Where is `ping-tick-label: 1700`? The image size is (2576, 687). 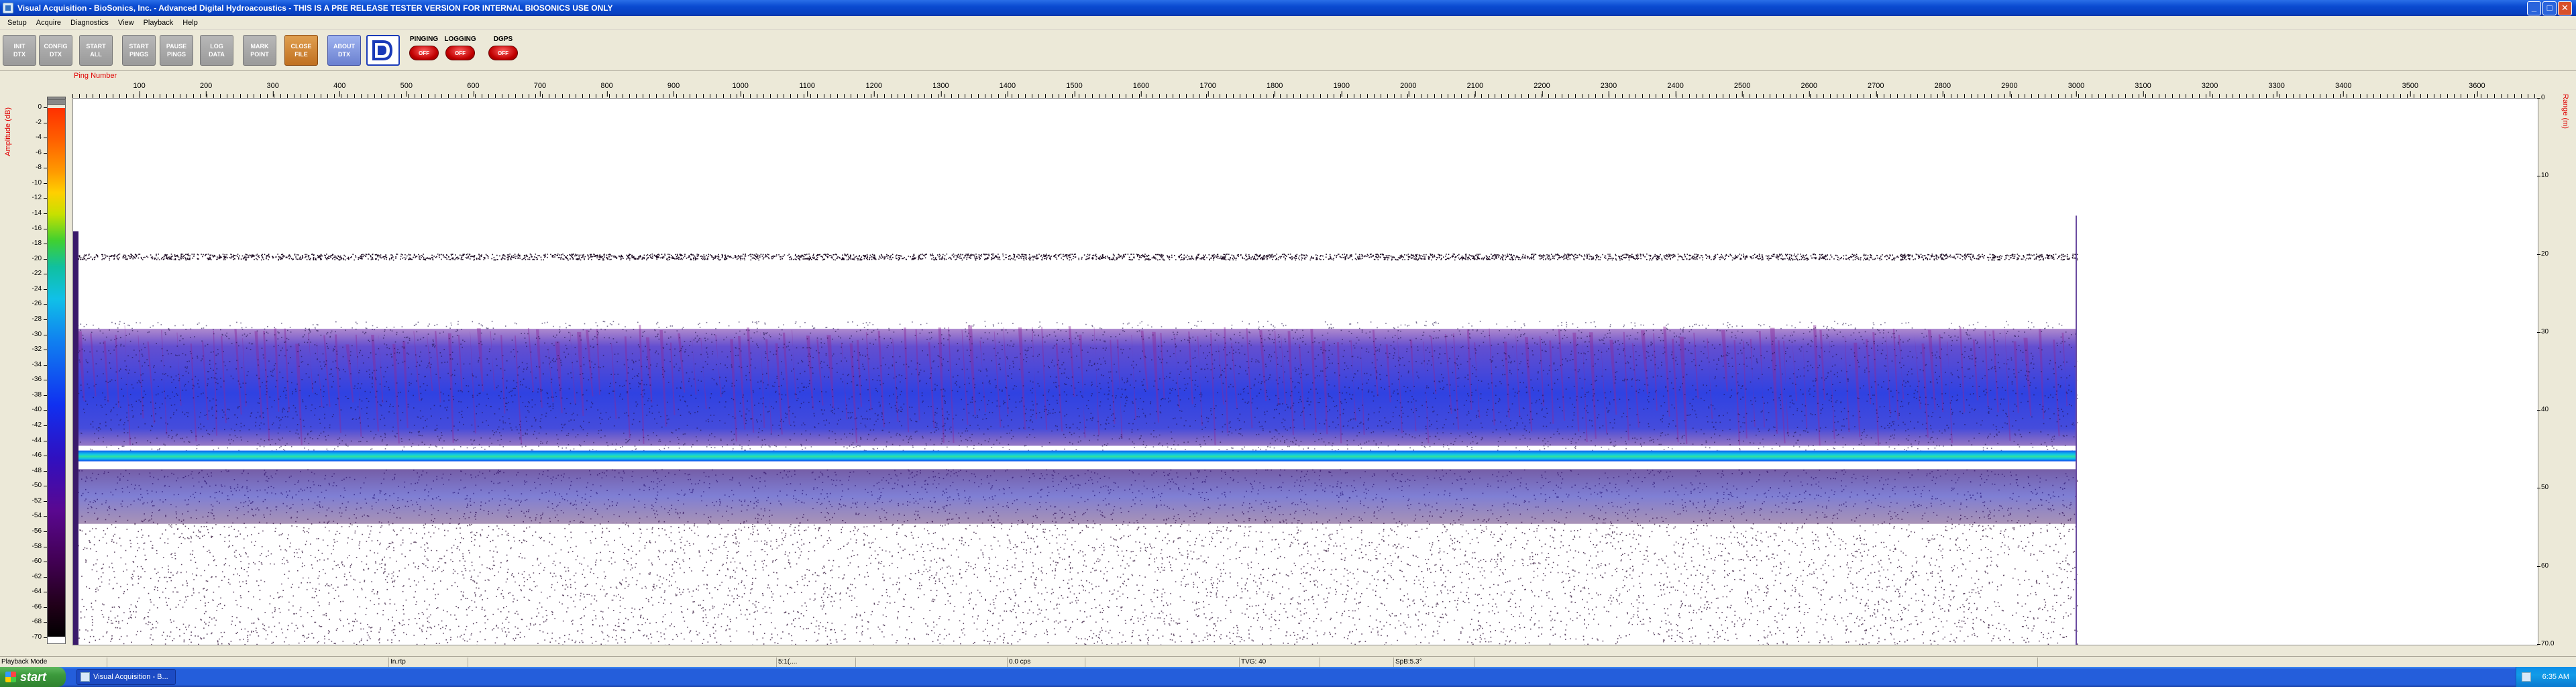 ping-tick-label: 1700 is located at coordinates (1207, 89).